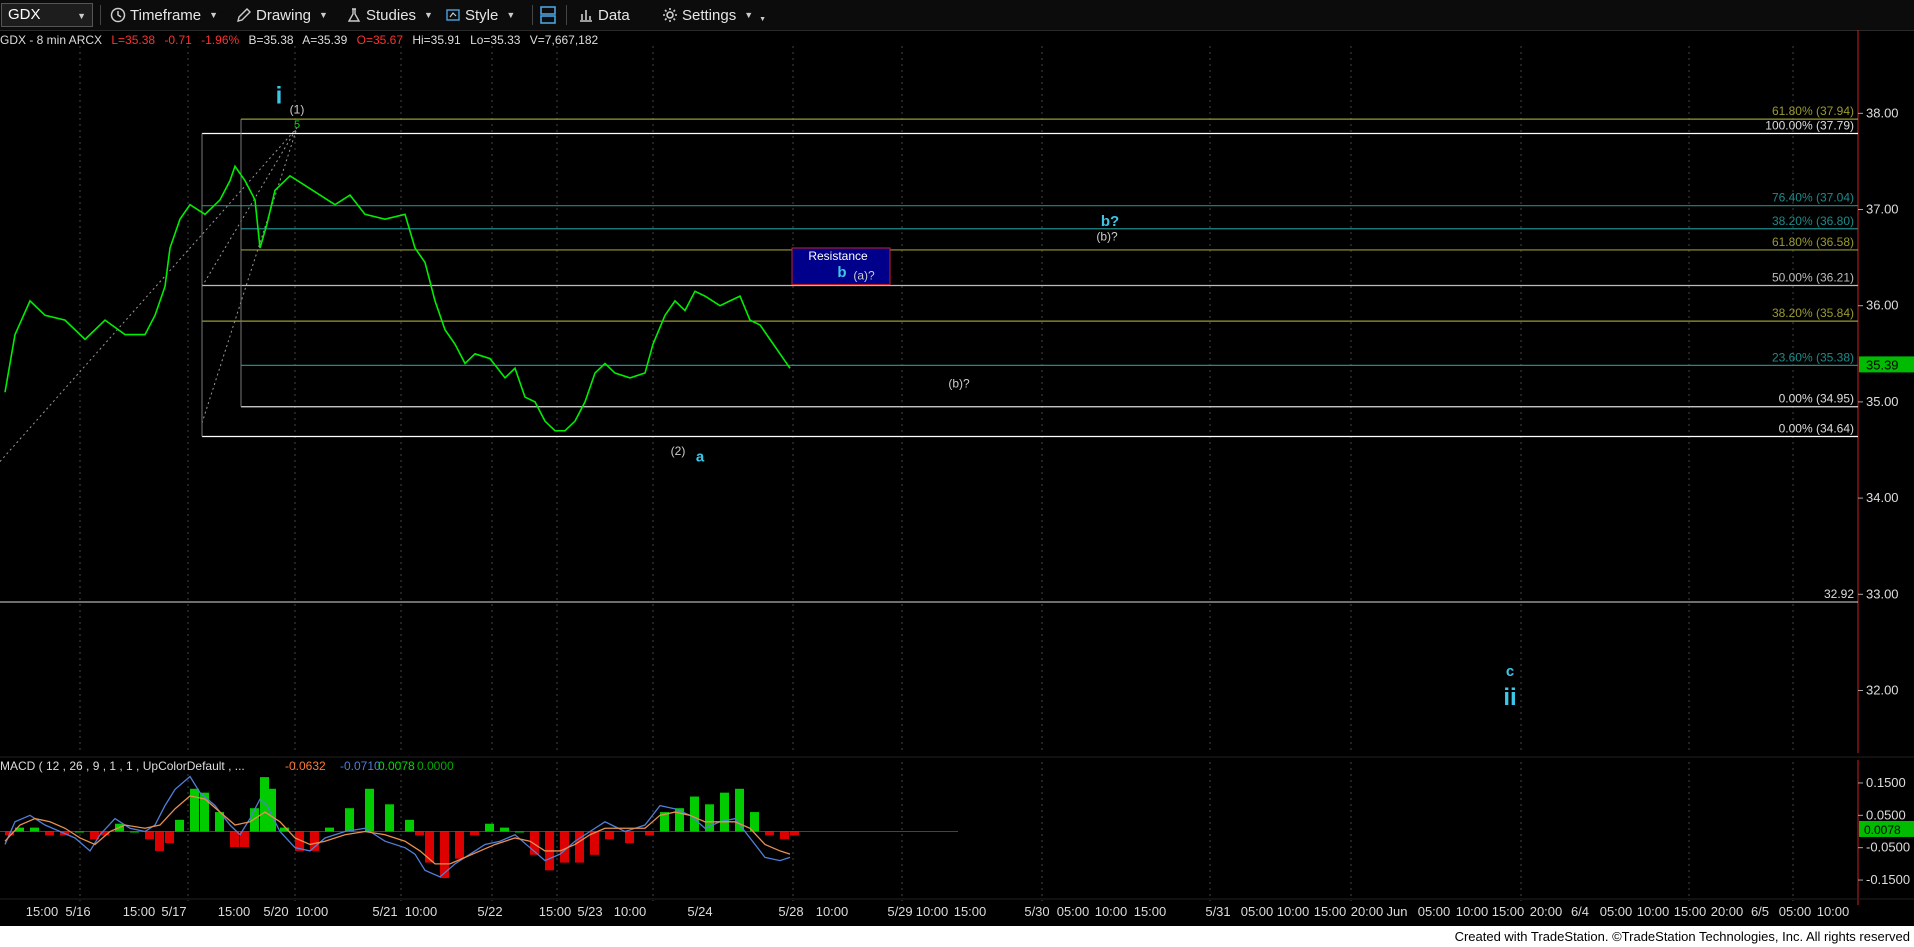 Image resolution: width=1914 pixels, height=947 pixels. Describe the element at coordinates (489, 911) in the screenshot. I see `time-axis-label: 5/22` at that location.